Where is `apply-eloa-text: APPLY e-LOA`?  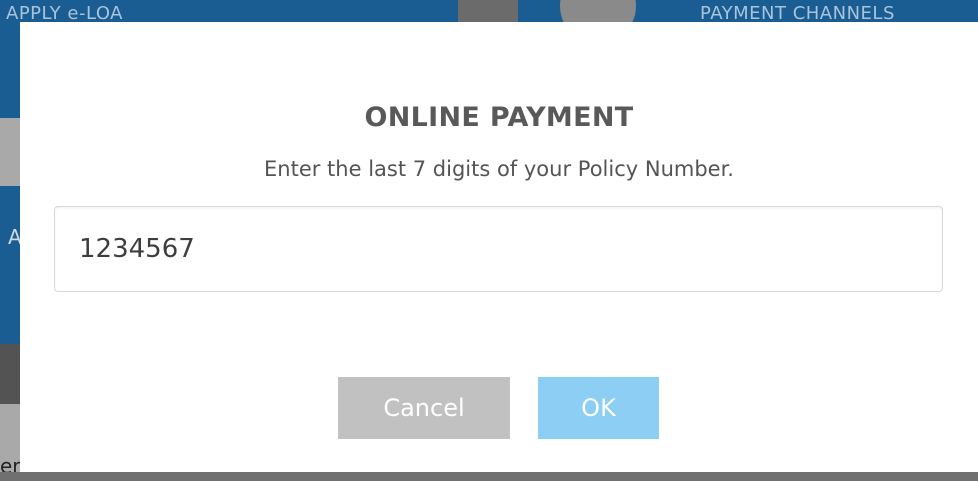 apply-eloa-text: APPLY e-LOA is located at coordinates (64, 13).